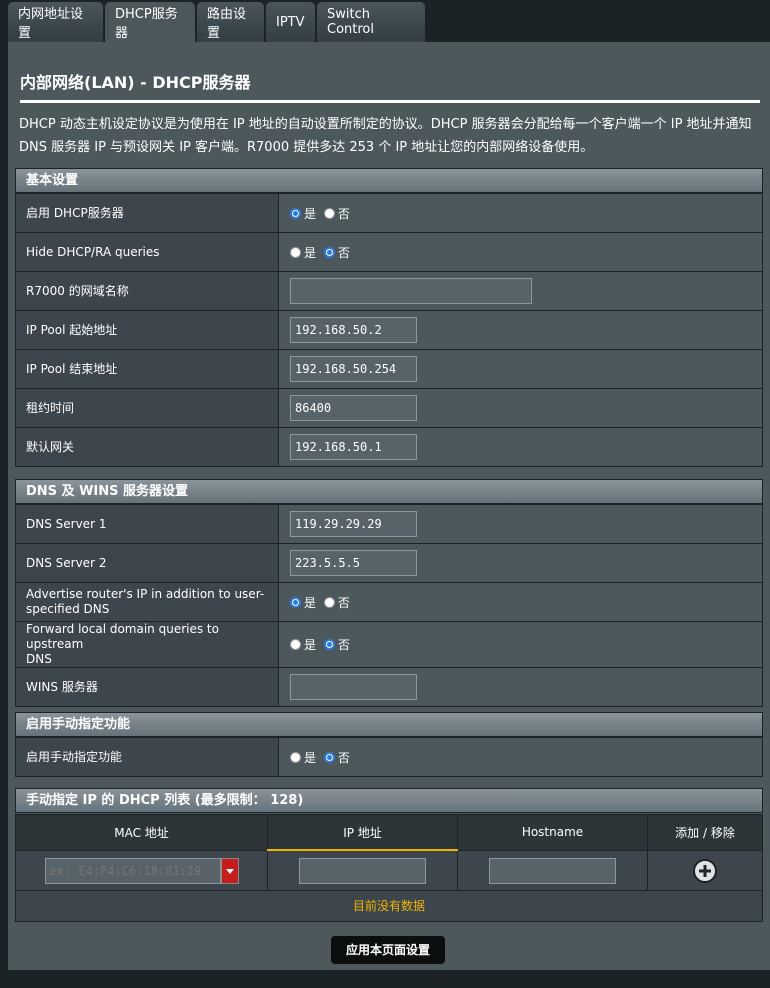 The image size is (770, 988). What do you see at coordinates (147, 252) in the screenshot?
I see `field-label: Hide DHCP/RA queries` at bounding box center [147, 252].